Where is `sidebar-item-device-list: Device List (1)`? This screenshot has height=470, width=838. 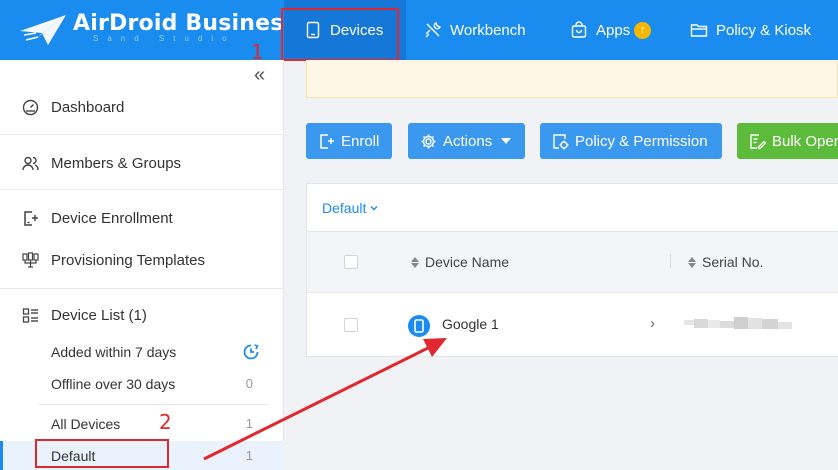 sidebar-item-device-list: Device List (1) is located at coordinates (142, 315).